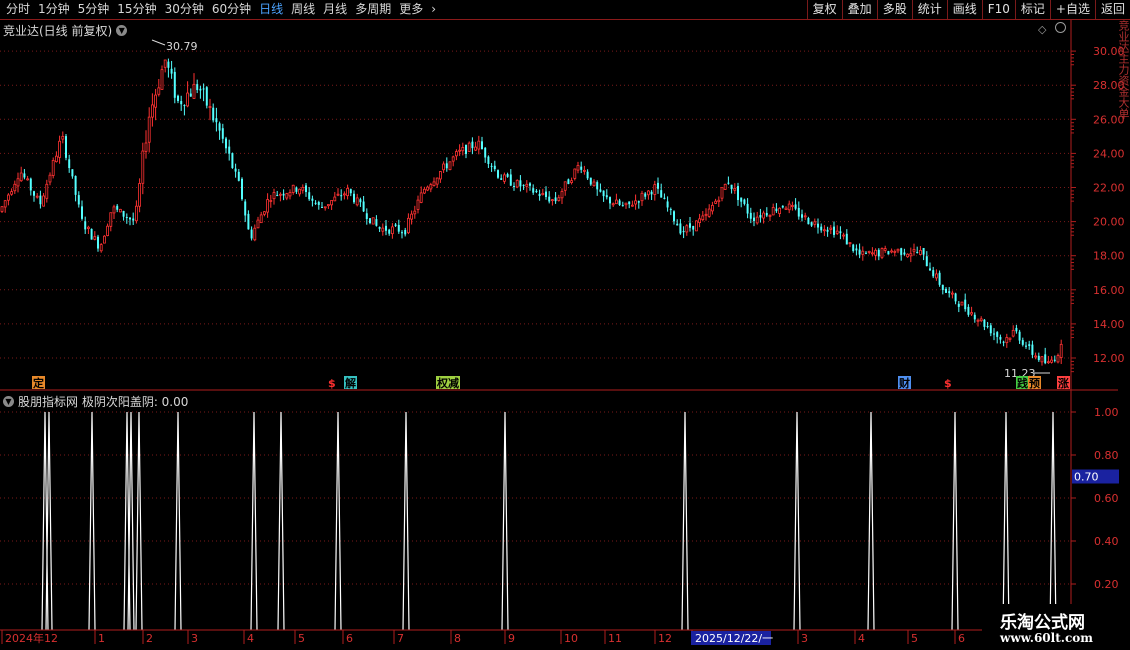 Image resolution: width=1130 pixels, height=650 pixels. What do you see at coordinates (101, 638) in the screenshot?
I see `x-tick-label: 1` at bounding box center [101, 638].